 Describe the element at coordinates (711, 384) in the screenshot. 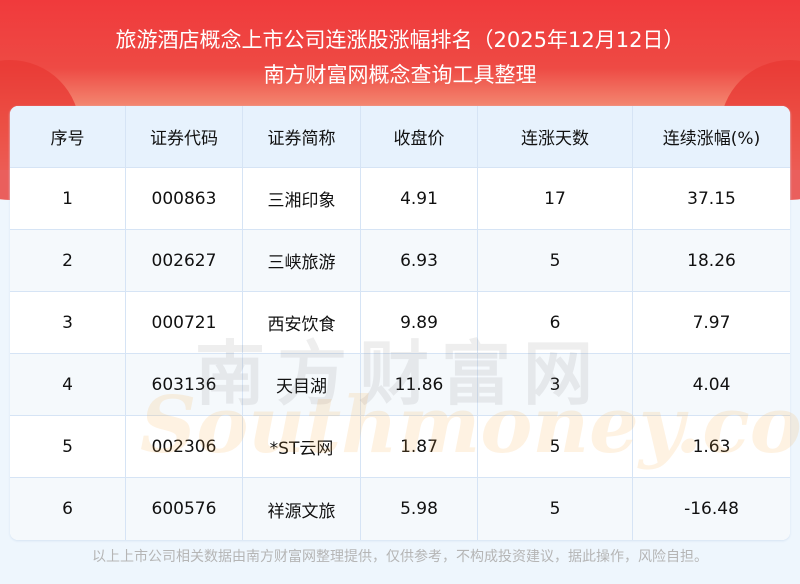

I see `table-cell: 4.04` at that location.